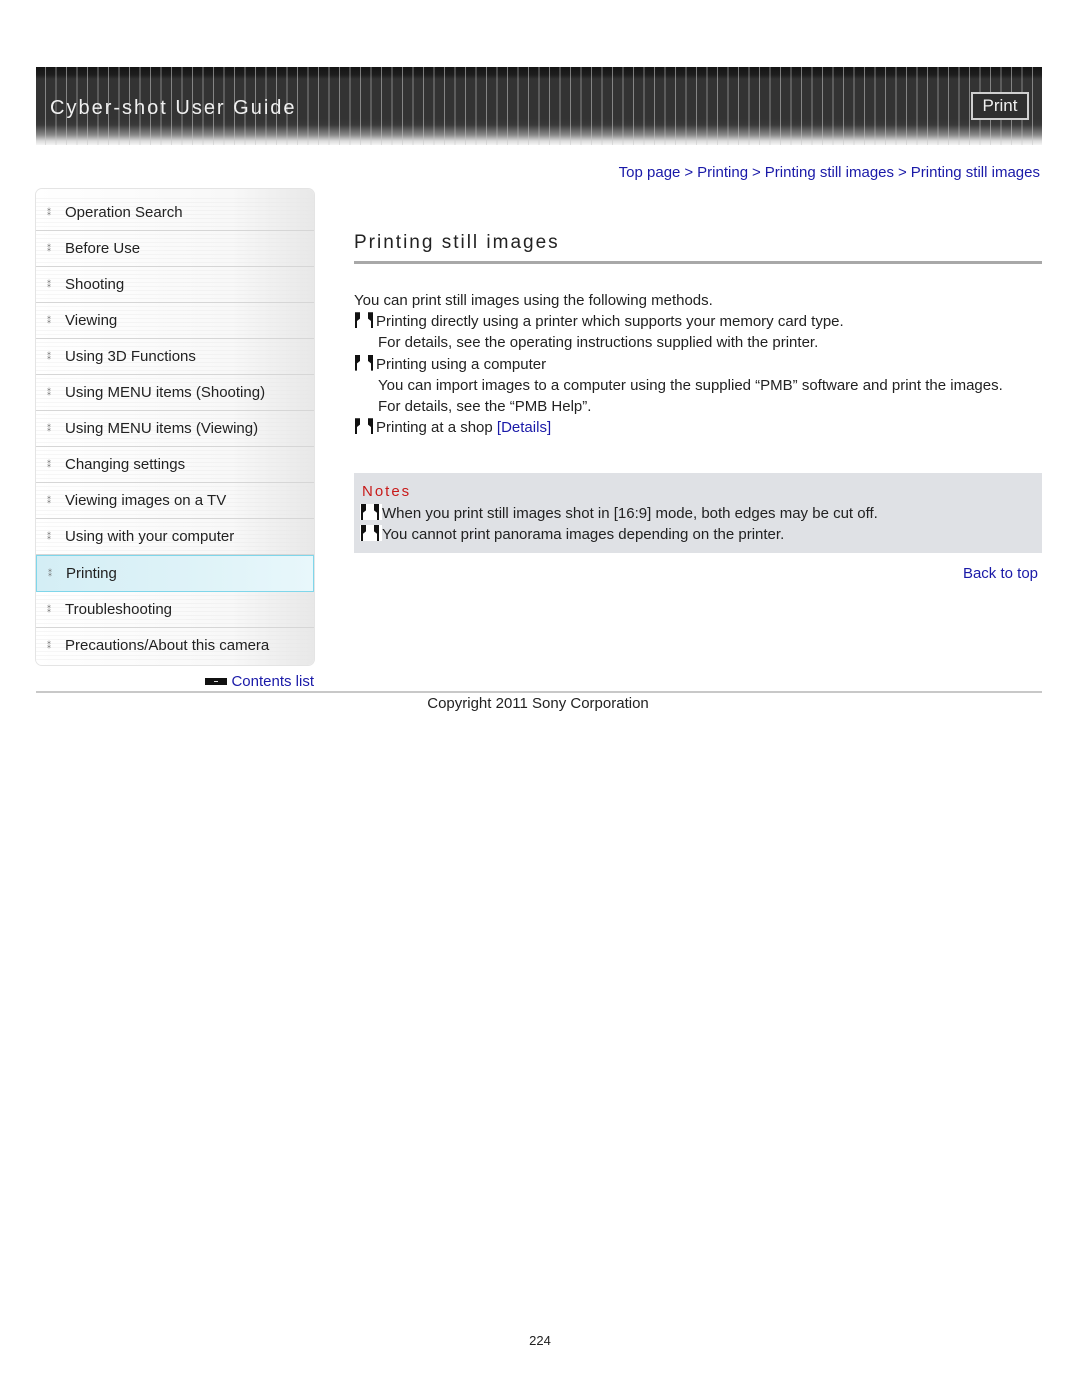  I want to click on back-to-top-link: Back to top, so click(1000, 573).